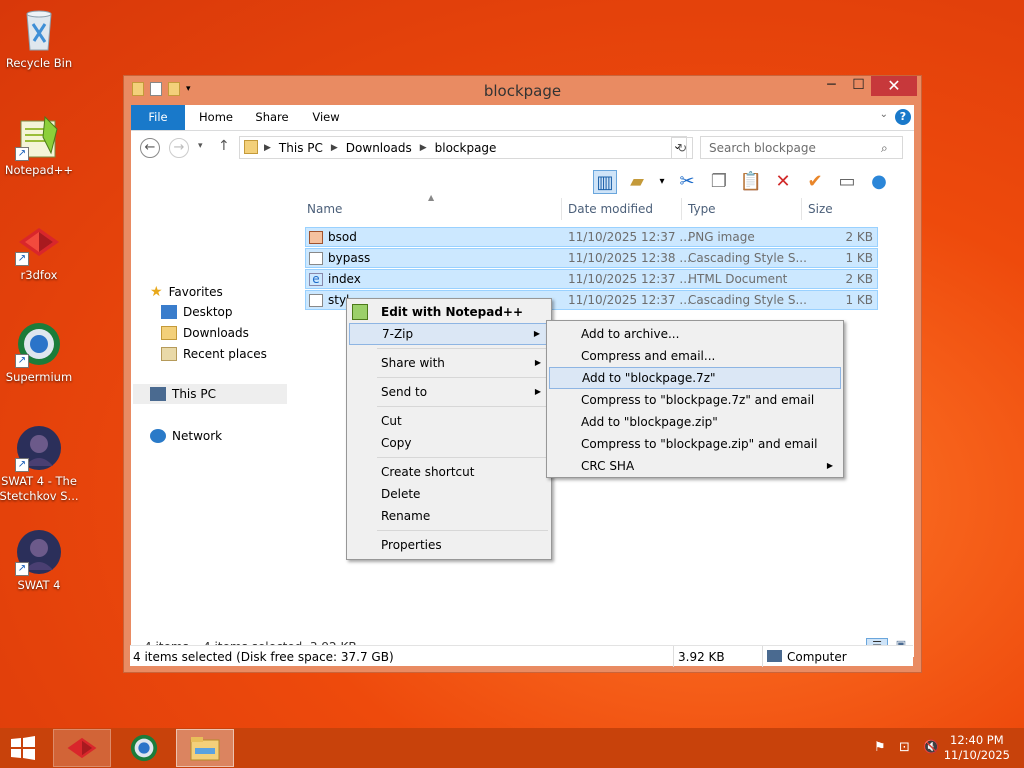  I want to click on tab-view: View, so click(326, 117).